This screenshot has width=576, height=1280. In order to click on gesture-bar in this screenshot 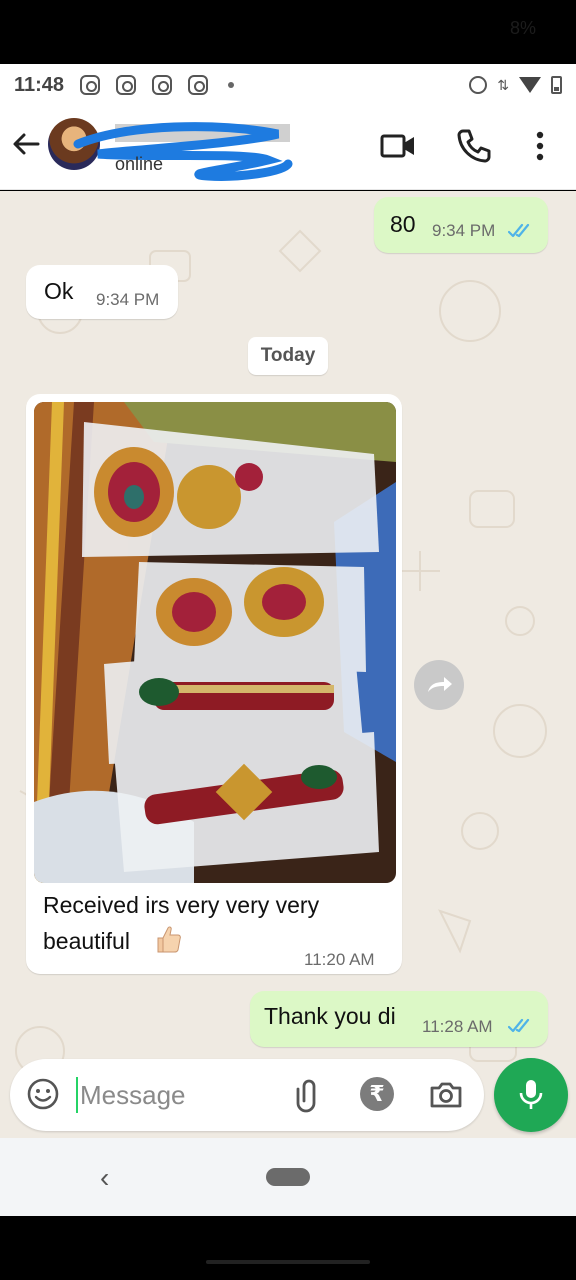, I will do `click(288, 1262)`.